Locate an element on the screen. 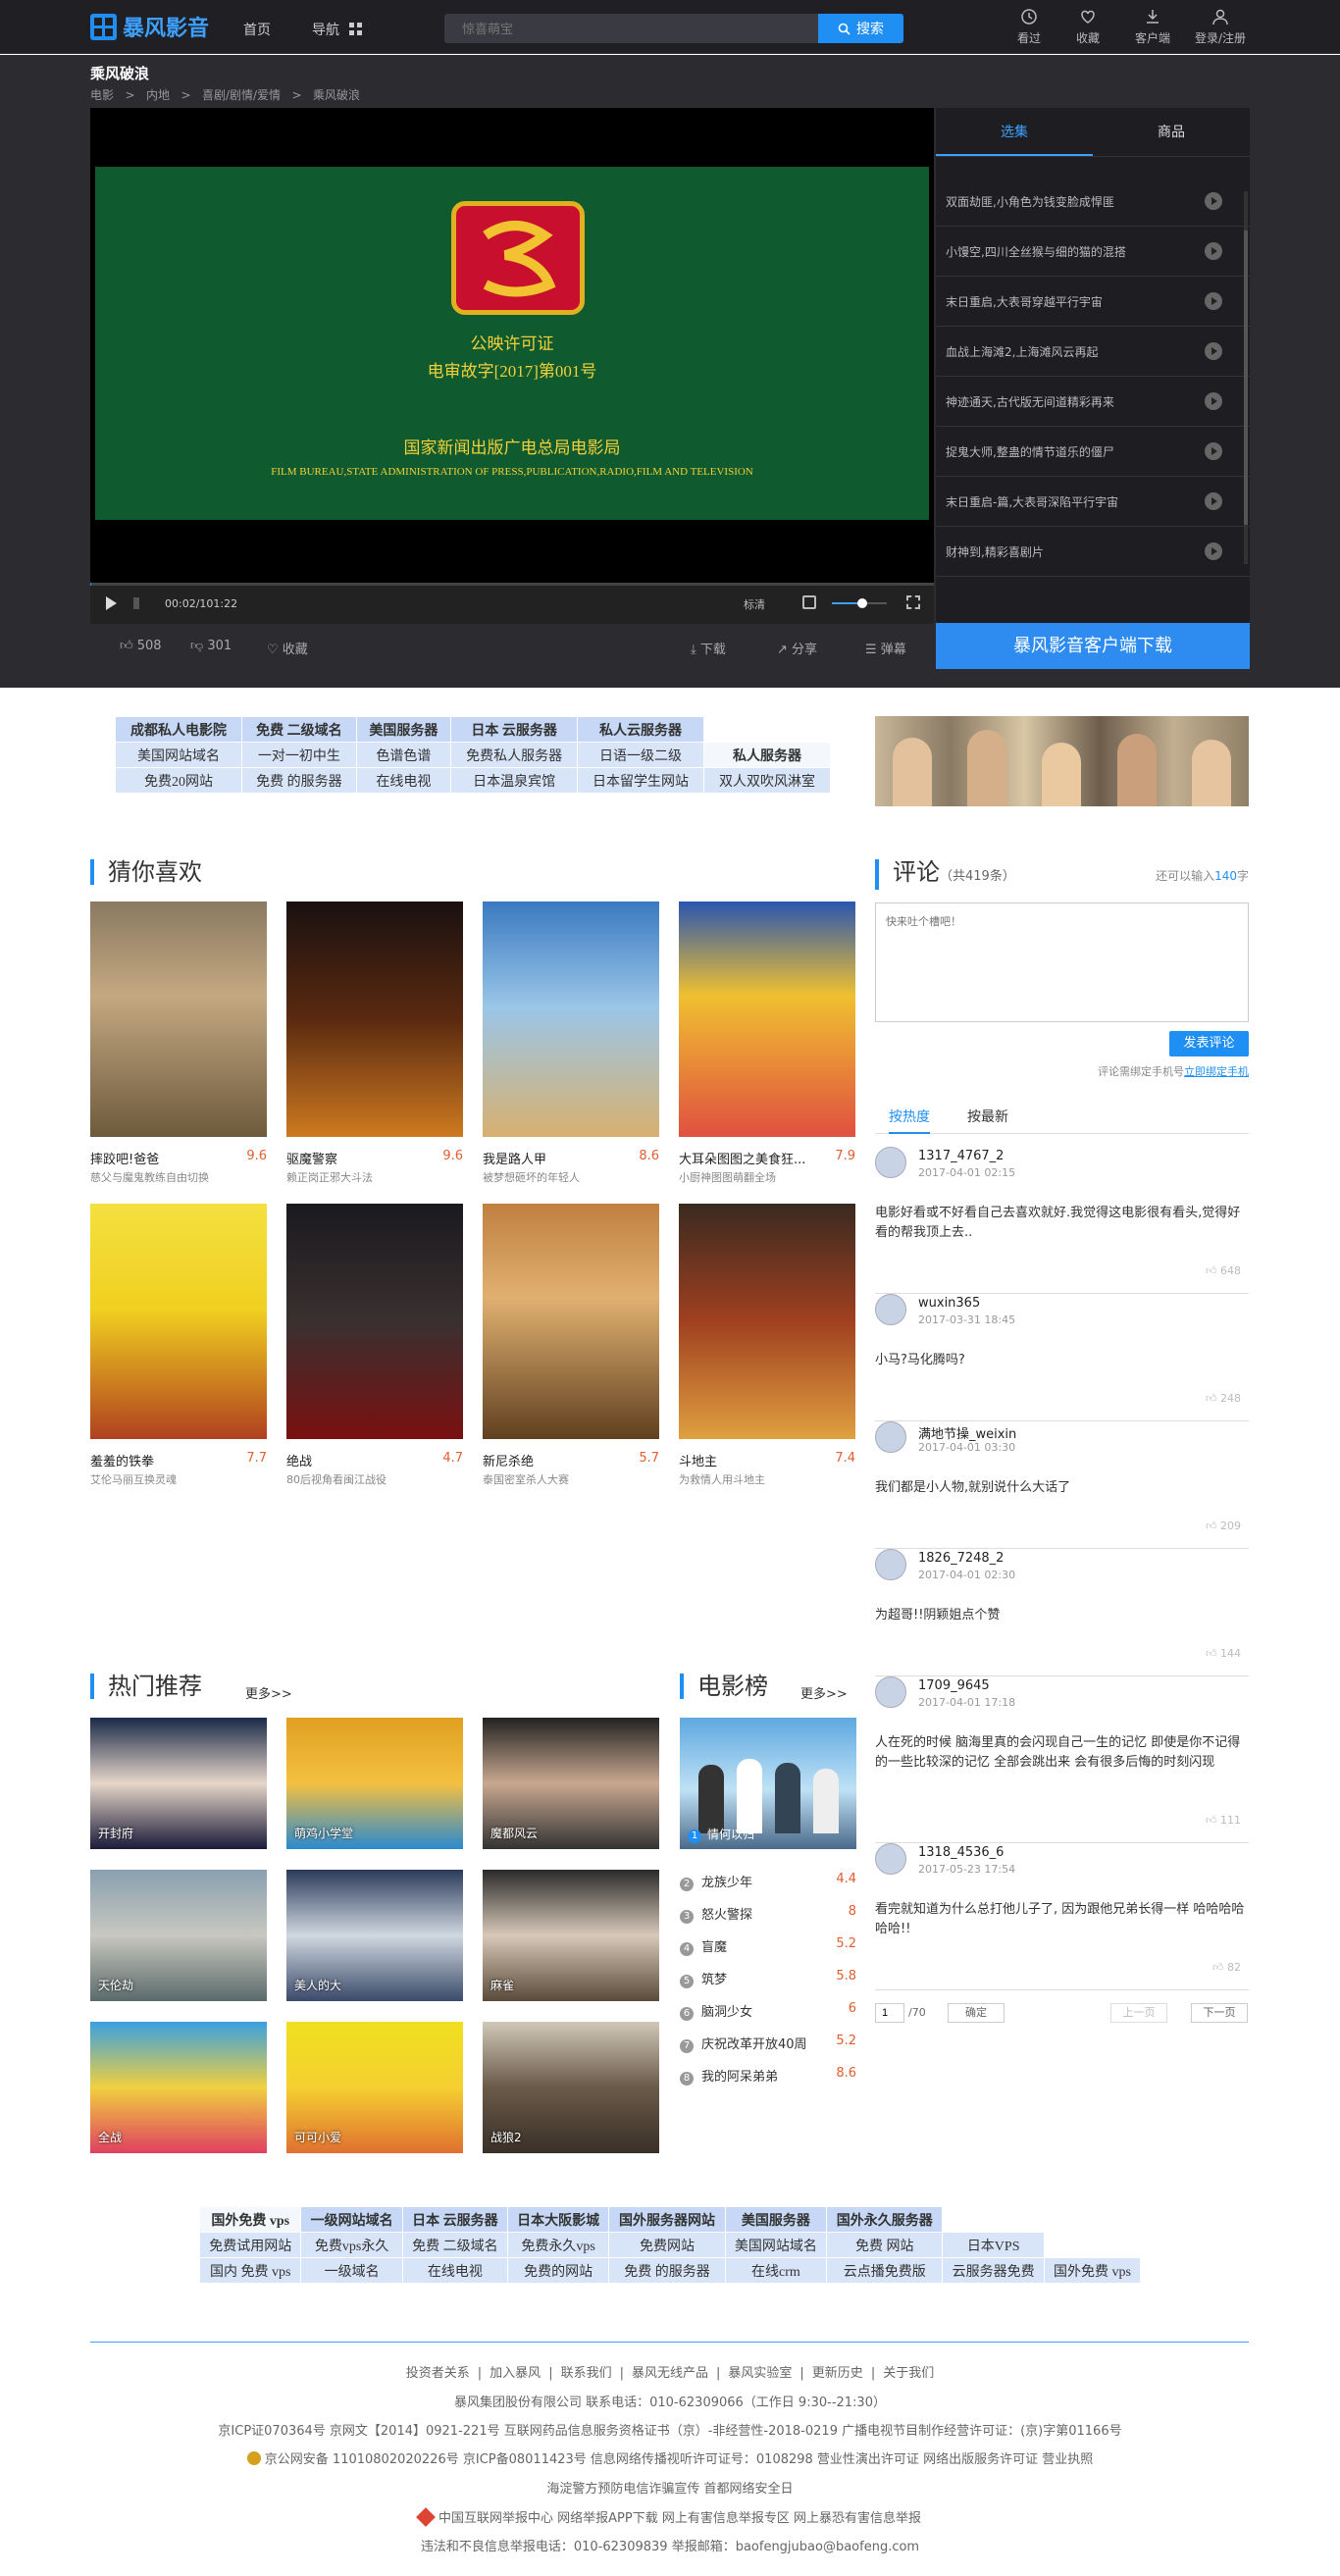 The height and width of the screenshot is (2576, 1340). movie-title: 我是路人甲 is located at coordinates (556, 1156).